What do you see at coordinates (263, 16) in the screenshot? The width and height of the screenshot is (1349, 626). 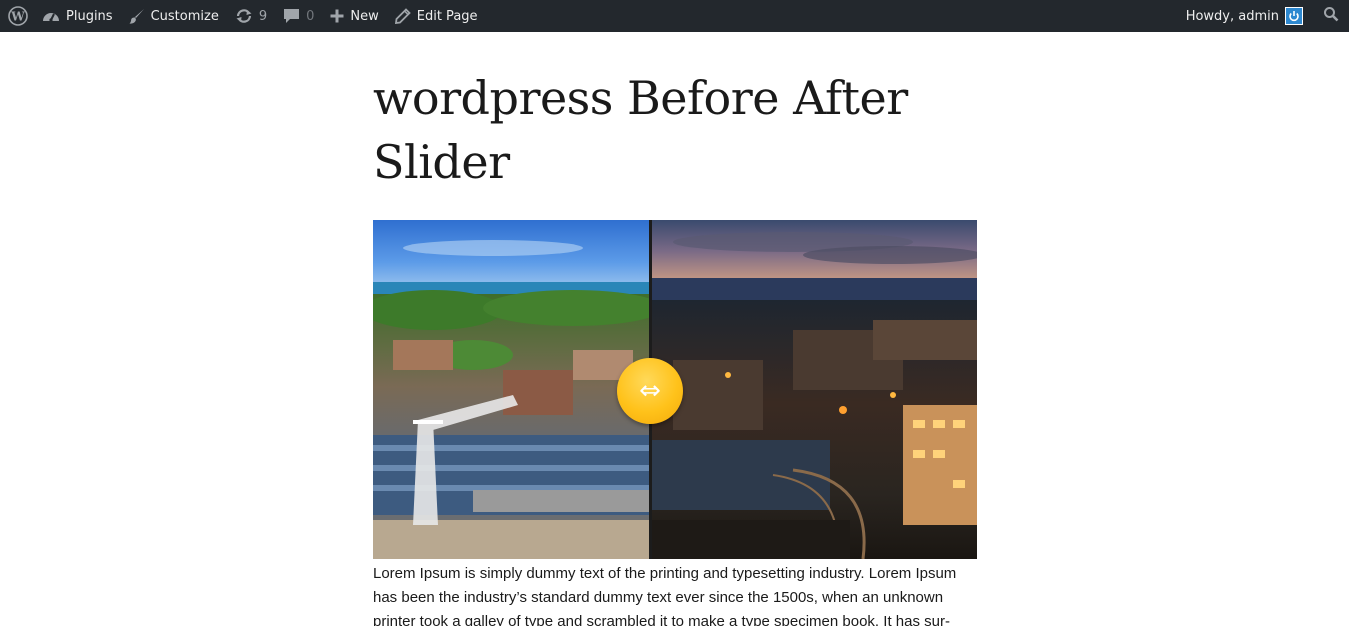 I see `updates-count: 9` at bounding box center [263, 16].